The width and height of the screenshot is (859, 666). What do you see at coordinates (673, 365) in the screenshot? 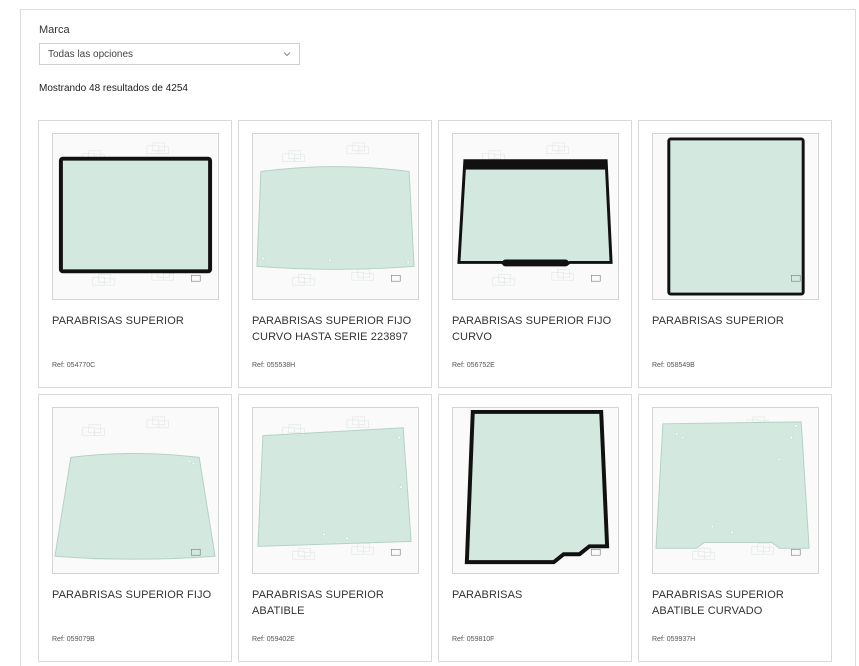
I see `product-ref: Ref: 058549B` at bounding box center [673, 365].